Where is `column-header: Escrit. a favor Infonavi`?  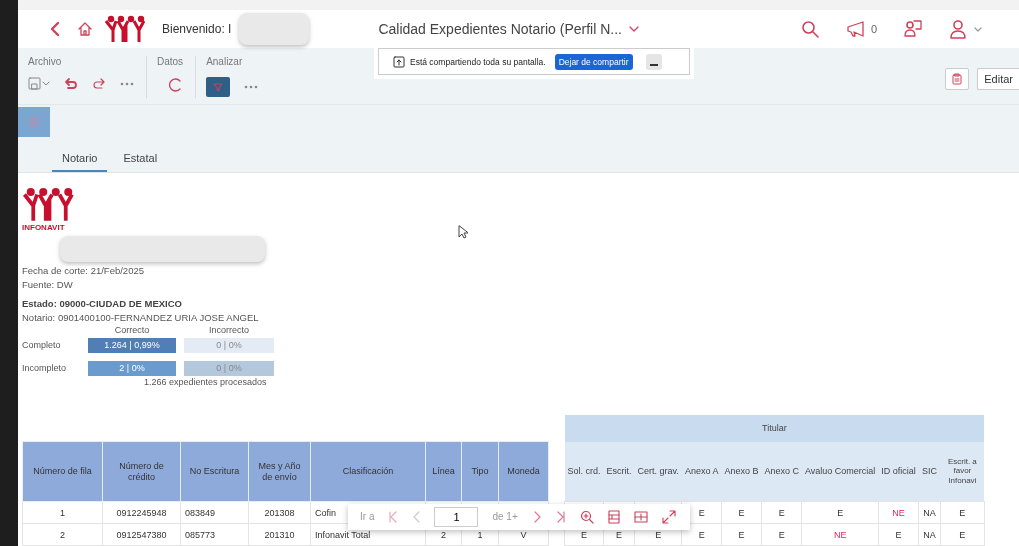 column-header: Escrit. a favor Infonavi is located at coordinates (962, 471).